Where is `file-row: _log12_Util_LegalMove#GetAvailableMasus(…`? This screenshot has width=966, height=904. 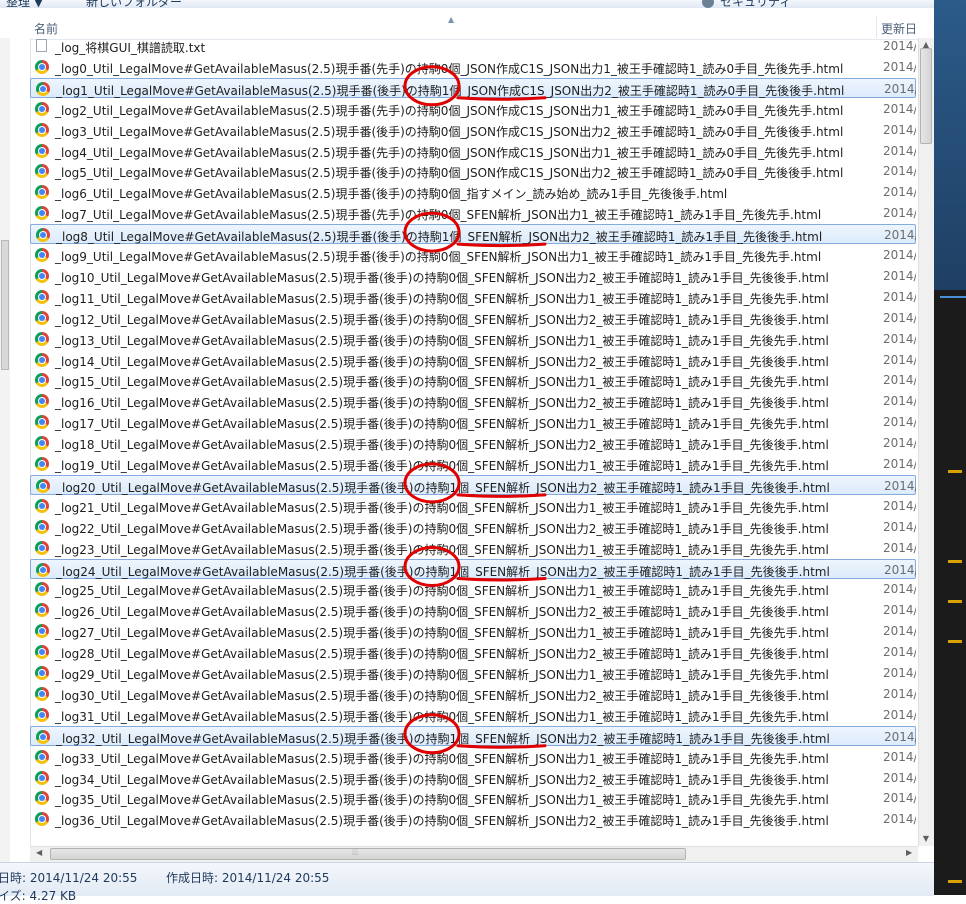
file-row: _log12_Util_LegalMove#GetAvailableMasus(… is located at coordinates (473, 318).